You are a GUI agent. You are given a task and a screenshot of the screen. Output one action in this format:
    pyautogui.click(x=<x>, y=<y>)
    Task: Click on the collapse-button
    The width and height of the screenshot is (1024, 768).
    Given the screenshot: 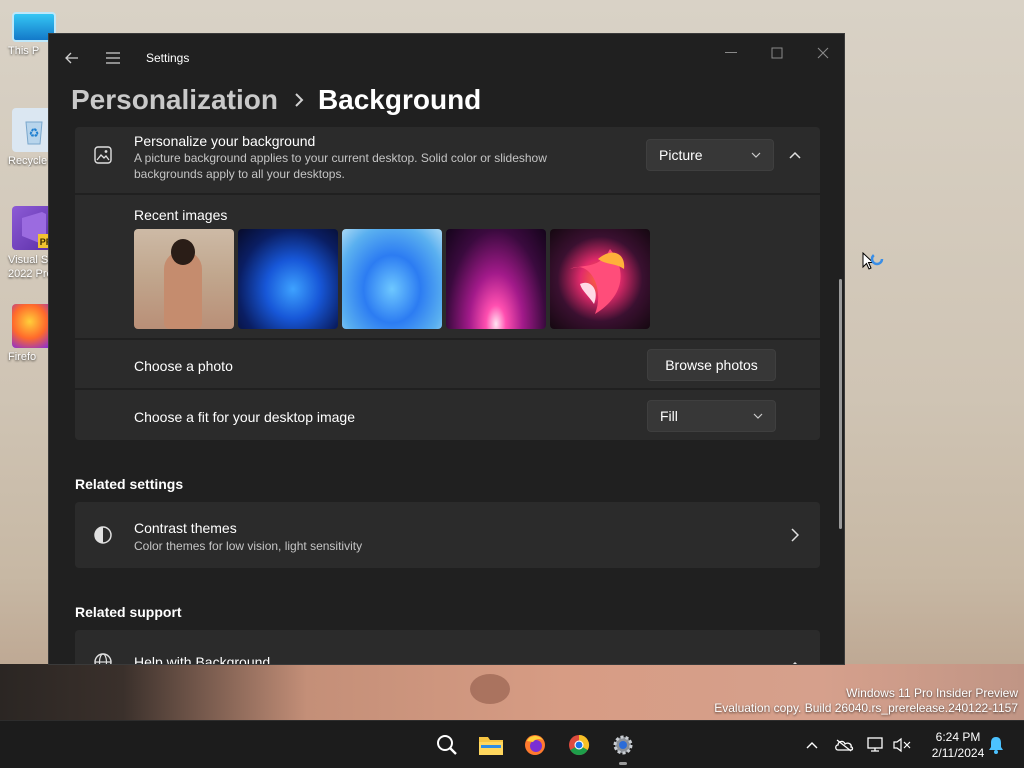 What is the action you would take?
    pyautogui.click(x=795, y=155)
    